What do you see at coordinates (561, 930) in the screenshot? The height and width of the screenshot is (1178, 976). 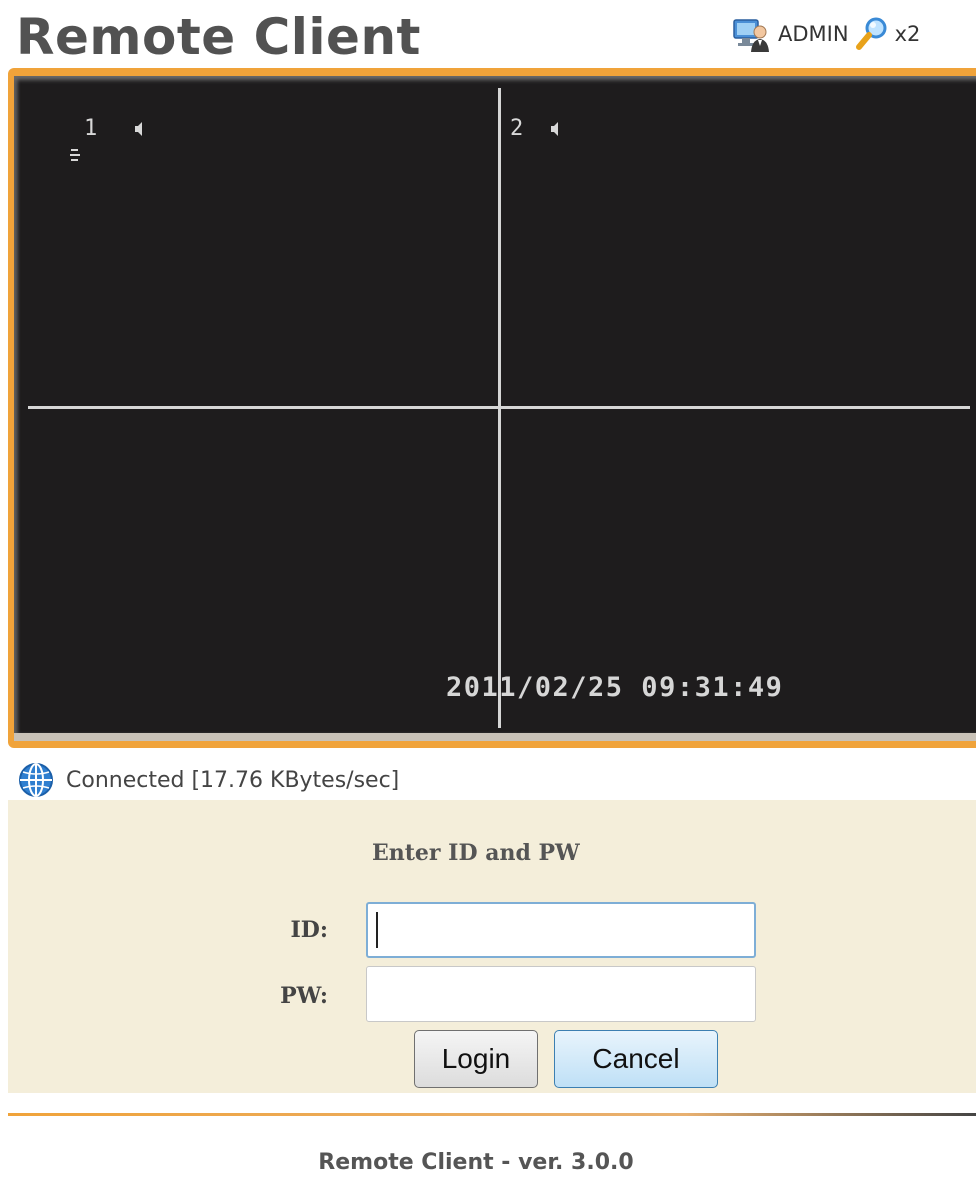 I see `id-input` at bounding box center [561, 930].